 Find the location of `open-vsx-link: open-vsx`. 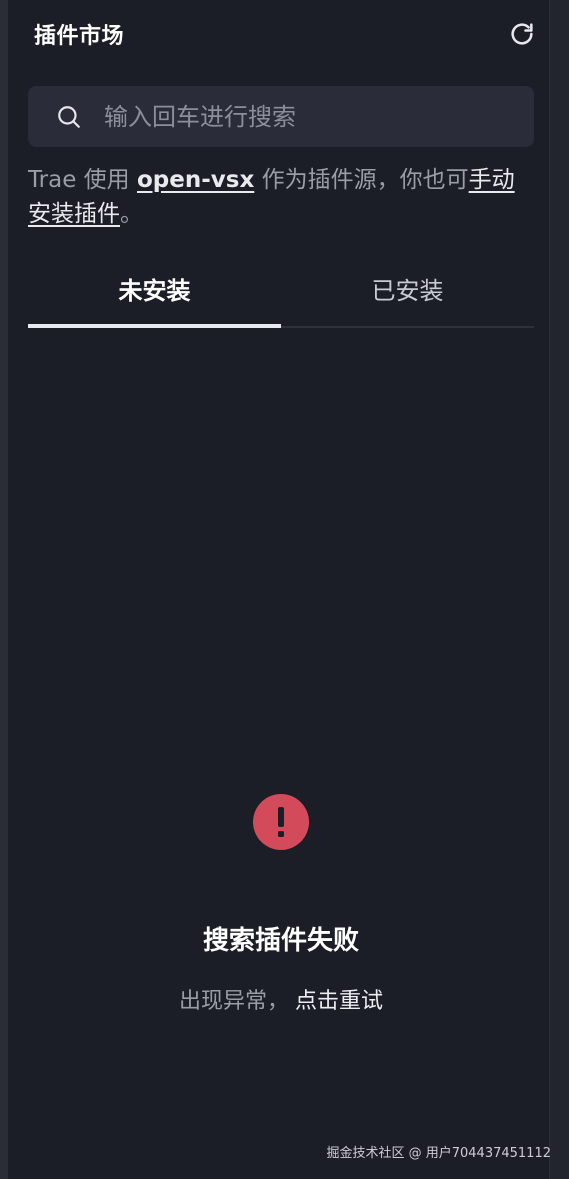

open-vsx-link: open-vsx is located at coordinates (195, 180).